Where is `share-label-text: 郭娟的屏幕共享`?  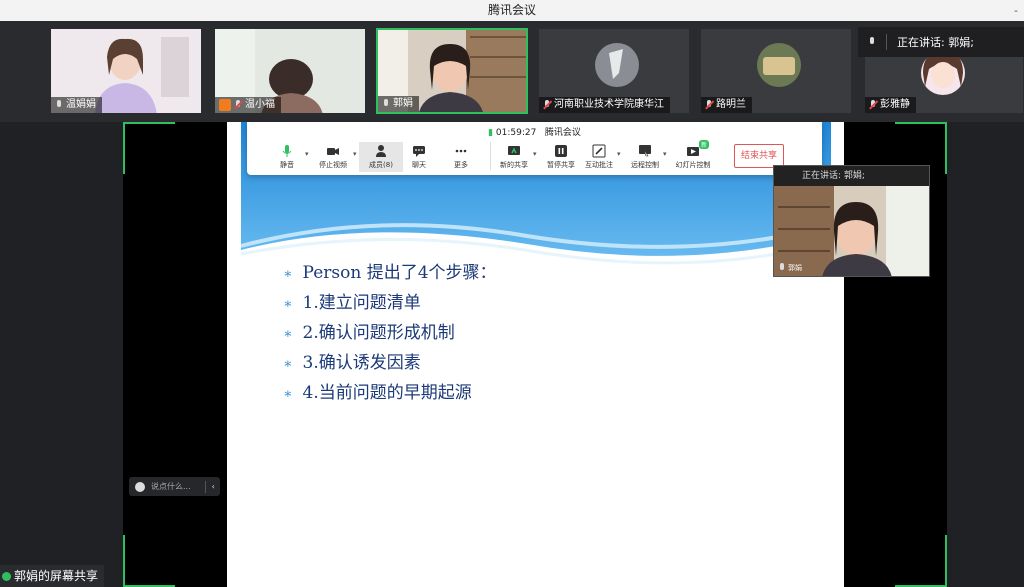
share-label-text: 郭娟的屏幕共享 is located at coordinates (56, 576).